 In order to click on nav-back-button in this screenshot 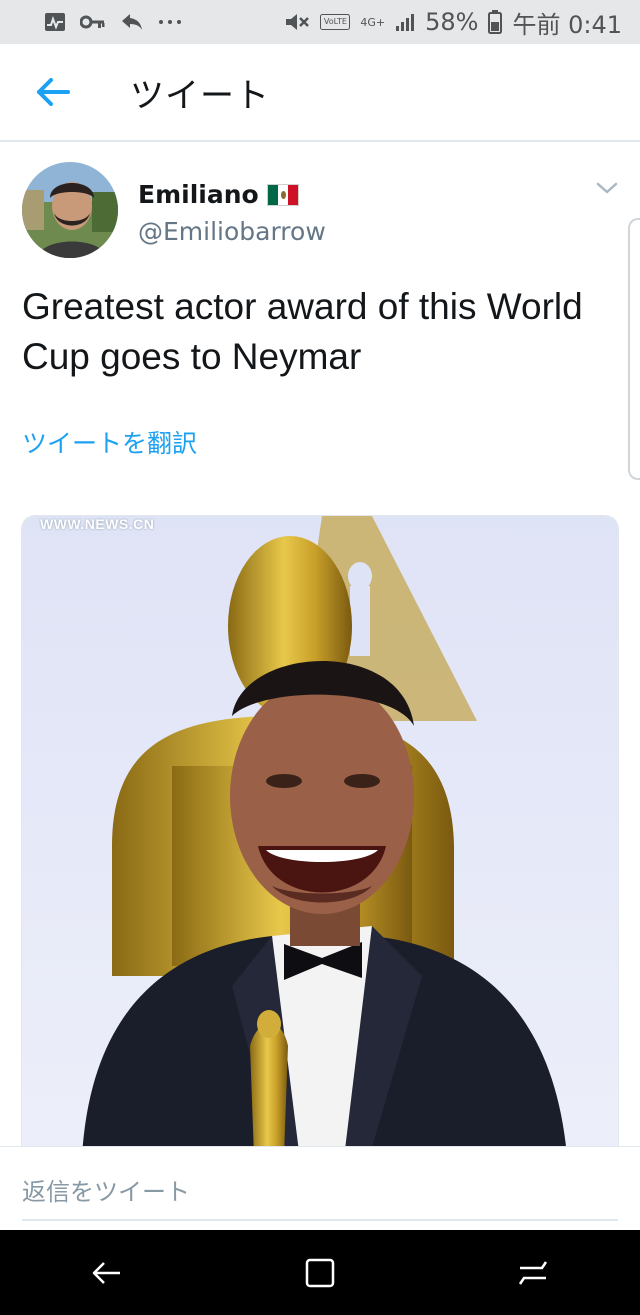, I will do `click(107, 1273)`.